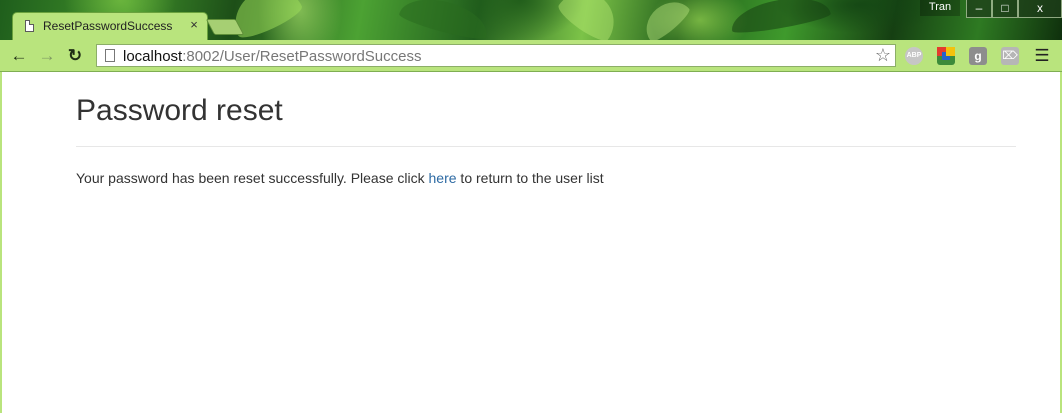 This screenshot has width=1062, height=413. I want to click on url-path: :8002/User/ResetPasswordSuccess, so click(302, 56).